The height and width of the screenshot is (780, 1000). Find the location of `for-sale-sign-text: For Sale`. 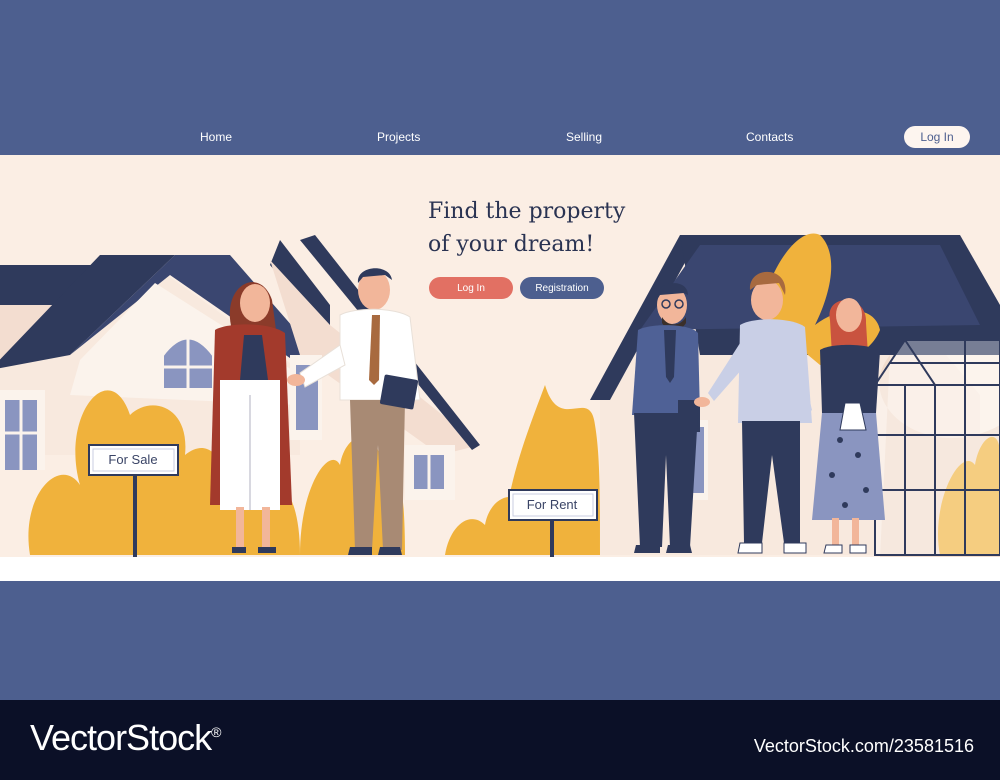

for-sale-sign-text: For Sale is located at coordinates (132, 459).